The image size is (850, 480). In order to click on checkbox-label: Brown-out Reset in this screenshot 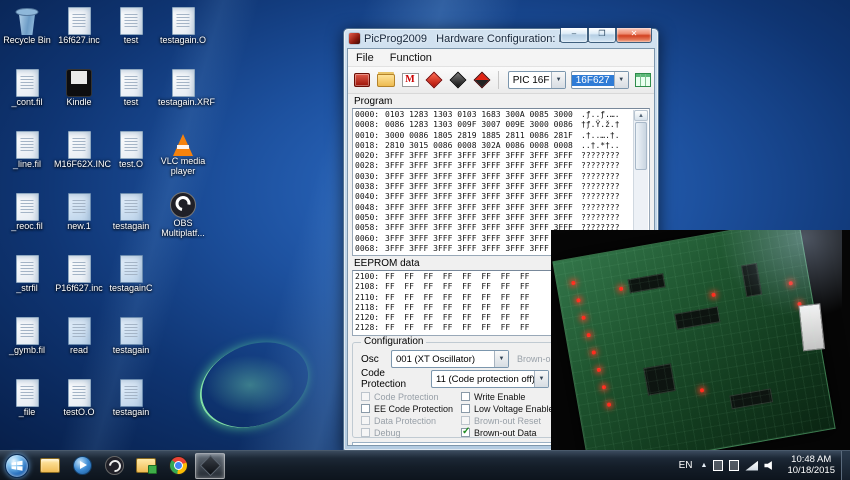, I will do `click(508, 420)`.